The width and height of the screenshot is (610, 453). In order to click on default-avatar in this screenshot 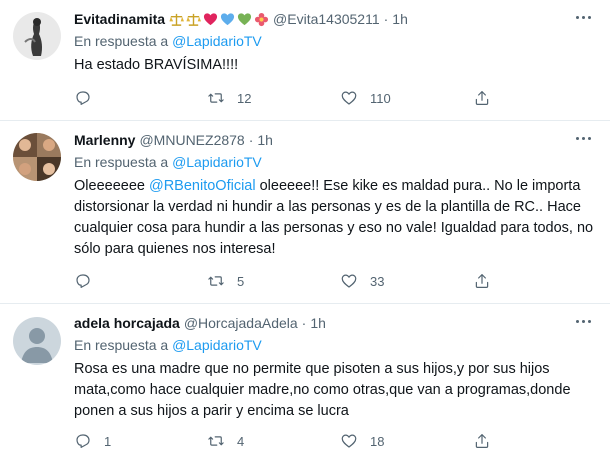, I will do `click(37, 341)`.